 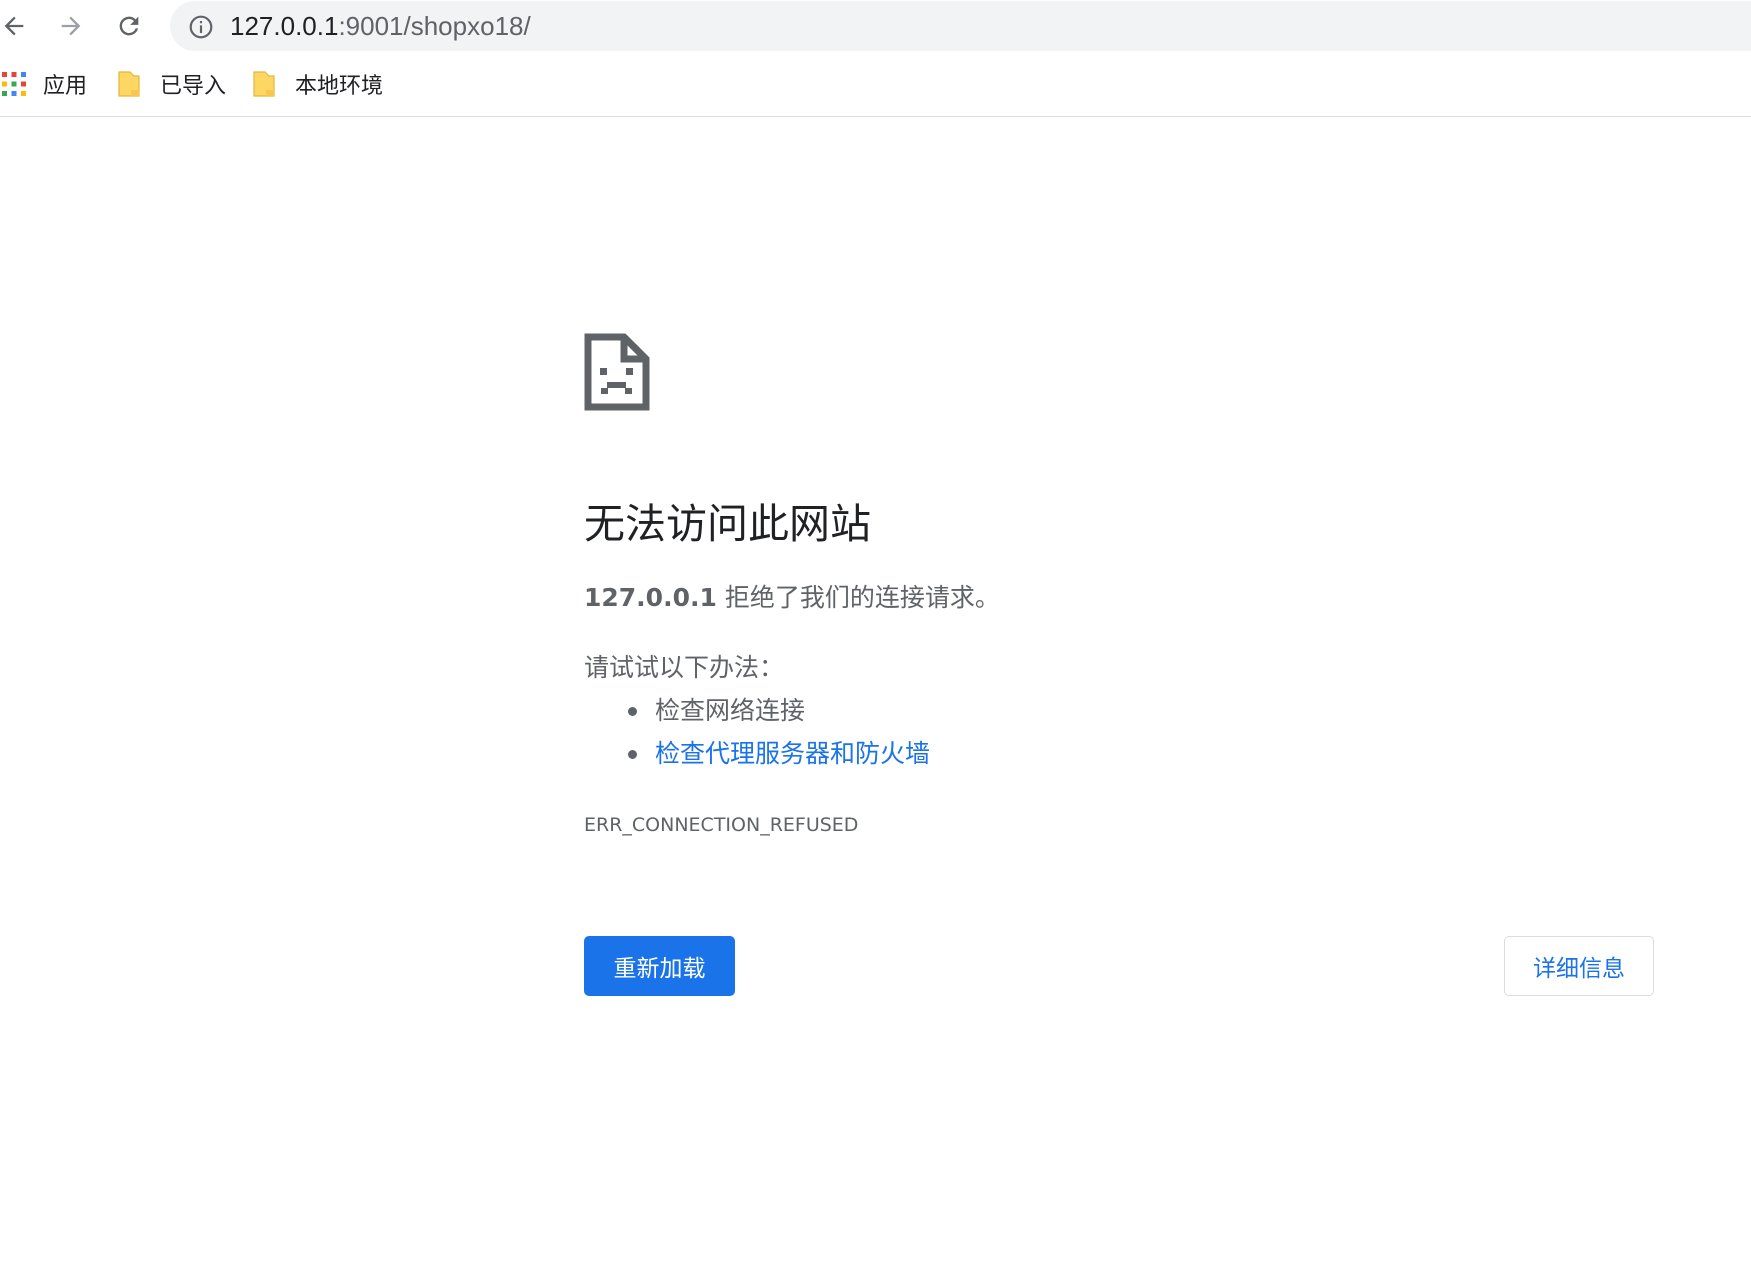 What do you see at coordinates (858, 597) in the screenshot?
I see `error-summary-text: 拒绝了我们的连接请求。` at bounding box center [858, 597].